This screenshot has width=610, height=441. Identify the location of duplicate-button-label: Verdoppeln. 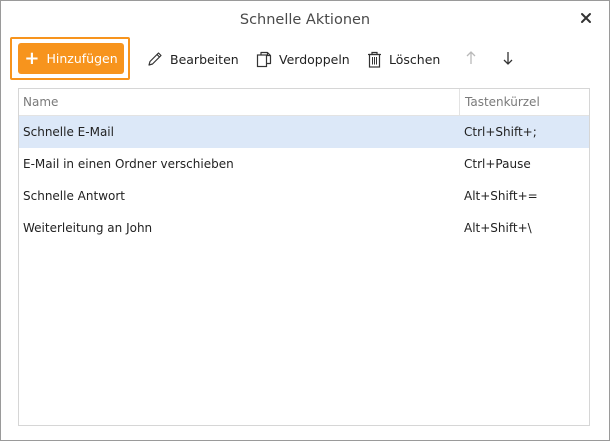
(314, 59).